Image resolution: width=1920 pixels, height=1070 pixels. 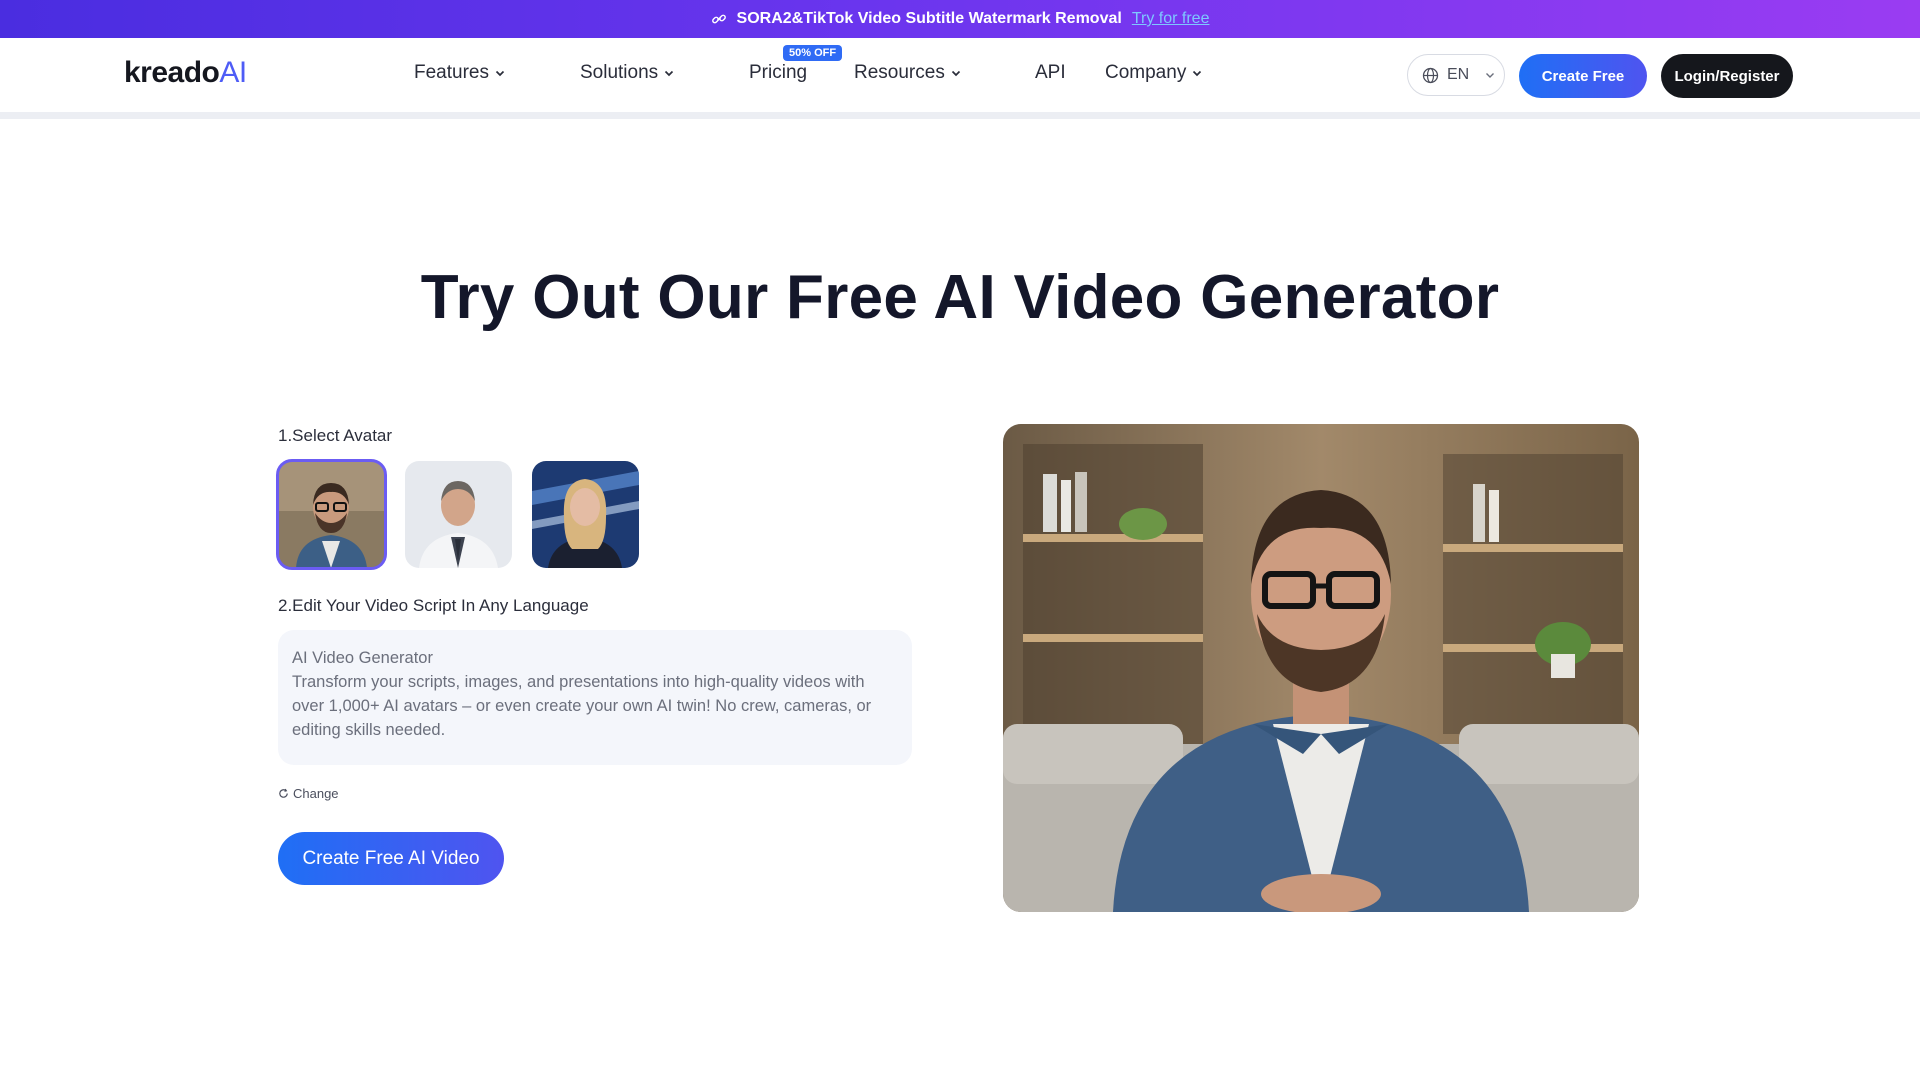 I want to click on nav-solutions-label: Solutions, so click(x=619, y=72).